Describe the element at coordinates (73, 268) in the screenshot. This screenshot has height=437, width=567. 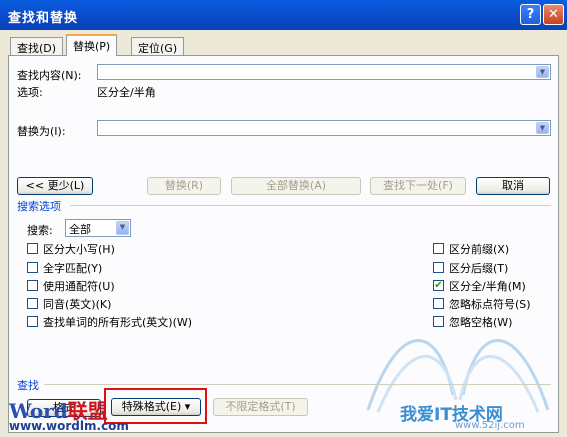
I see `whole-word-label: 全字匹配(Y)` at that location.